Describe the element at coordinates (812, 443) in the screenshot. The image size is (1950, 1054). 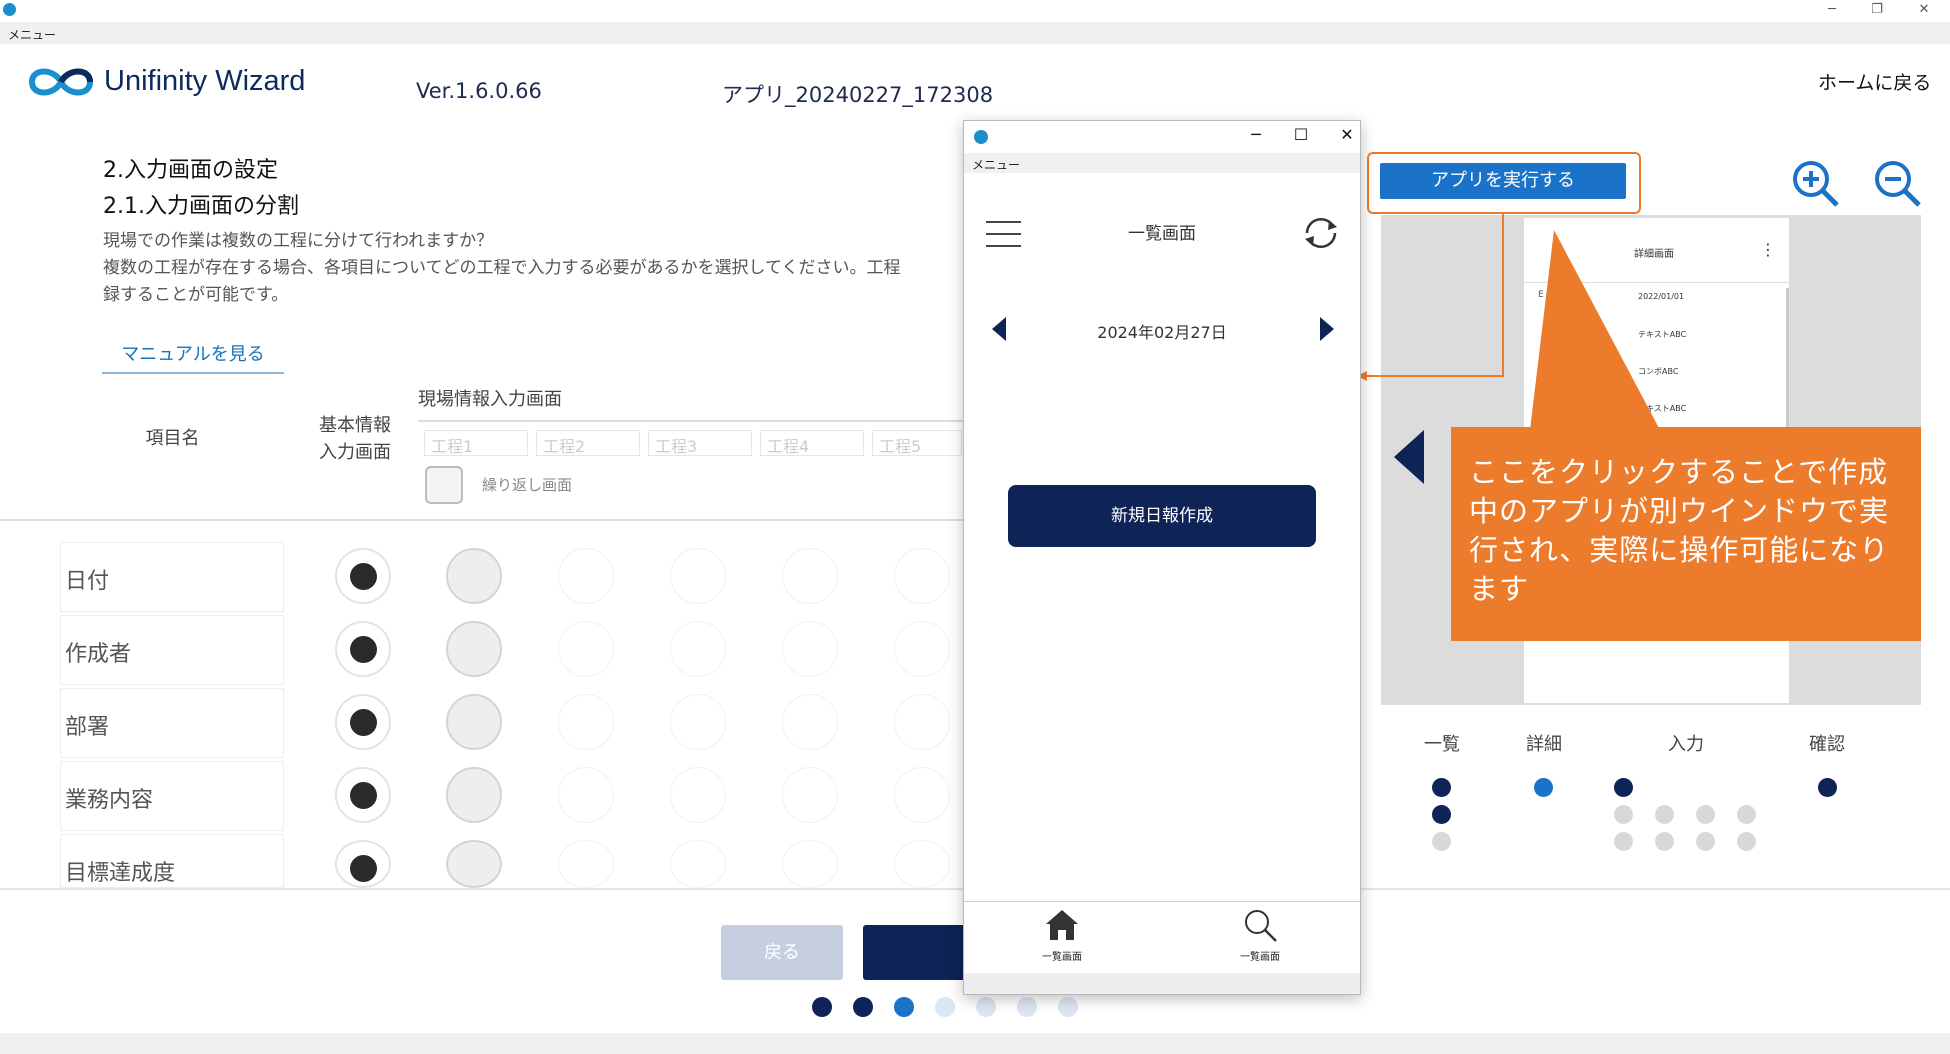
I see `step-field: 工程4` at that location.